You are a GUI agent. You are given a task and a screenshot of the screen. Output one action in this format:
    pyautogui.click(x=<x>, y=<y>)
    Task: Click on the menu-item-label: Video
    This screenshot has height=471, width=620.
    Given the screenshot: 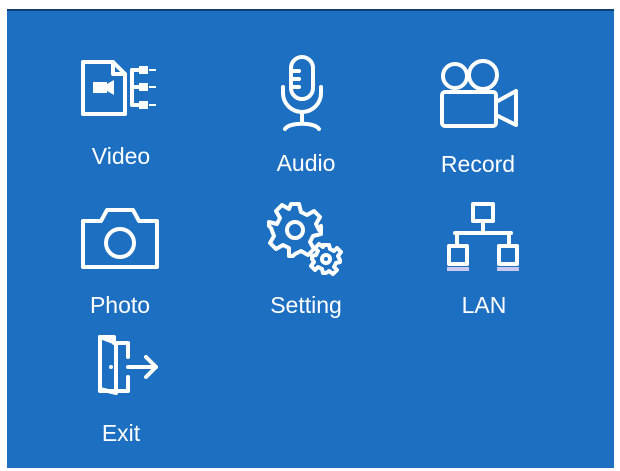 What is the action you would take?
    pyautogui.click(x=121, y=156)
    